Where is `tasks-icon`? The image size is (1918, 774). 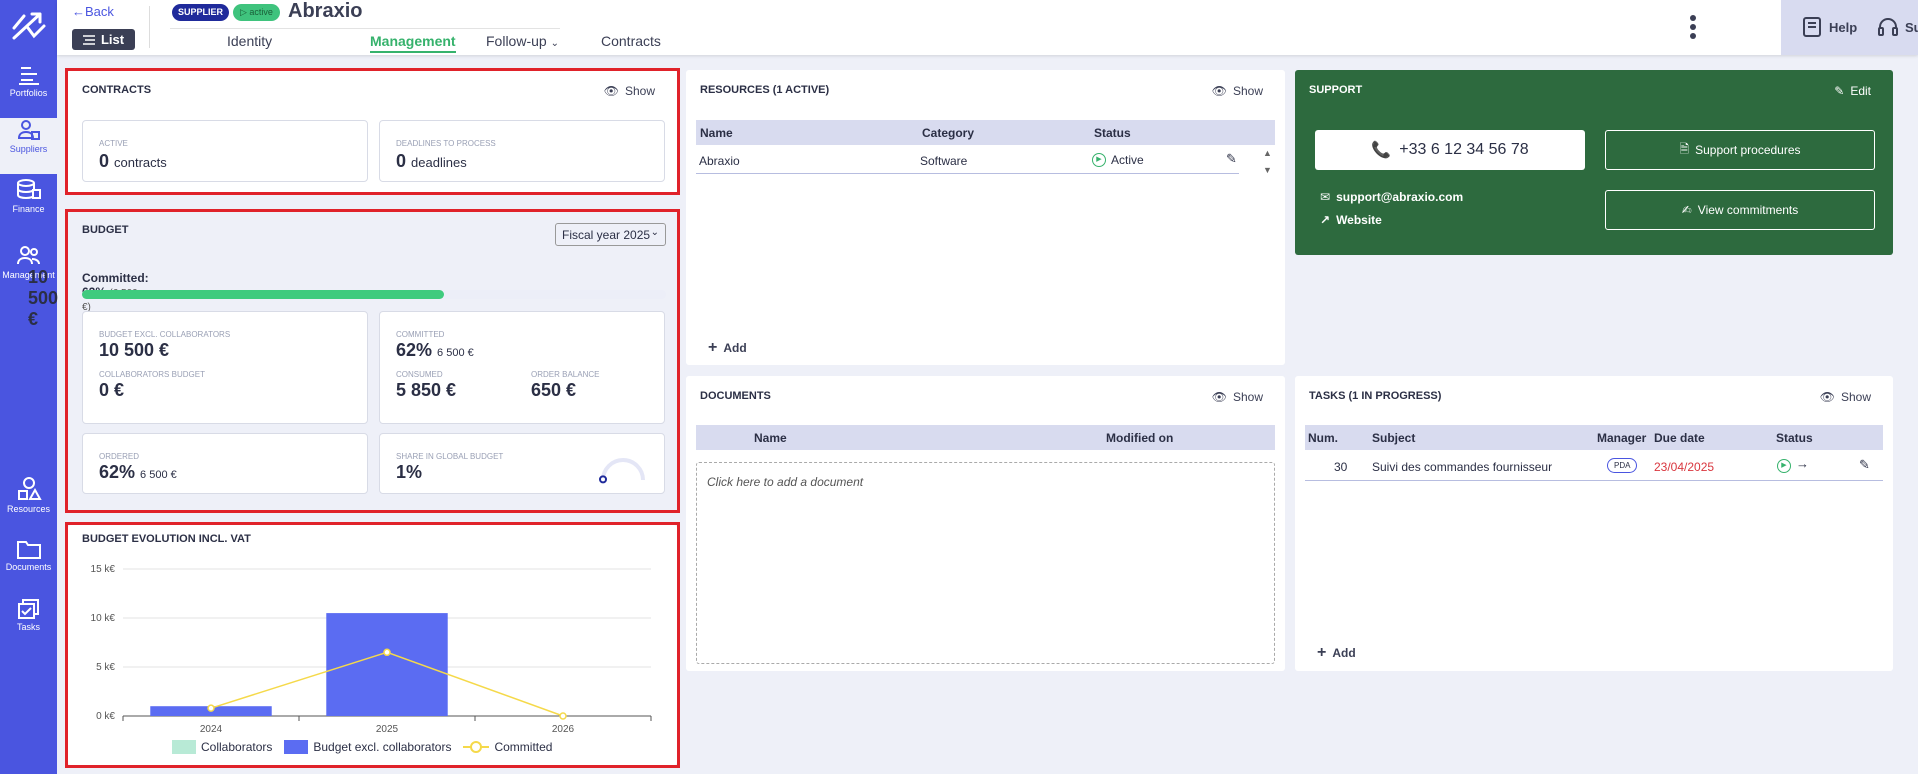
tasks-icon is located at coordinates (28, 609).